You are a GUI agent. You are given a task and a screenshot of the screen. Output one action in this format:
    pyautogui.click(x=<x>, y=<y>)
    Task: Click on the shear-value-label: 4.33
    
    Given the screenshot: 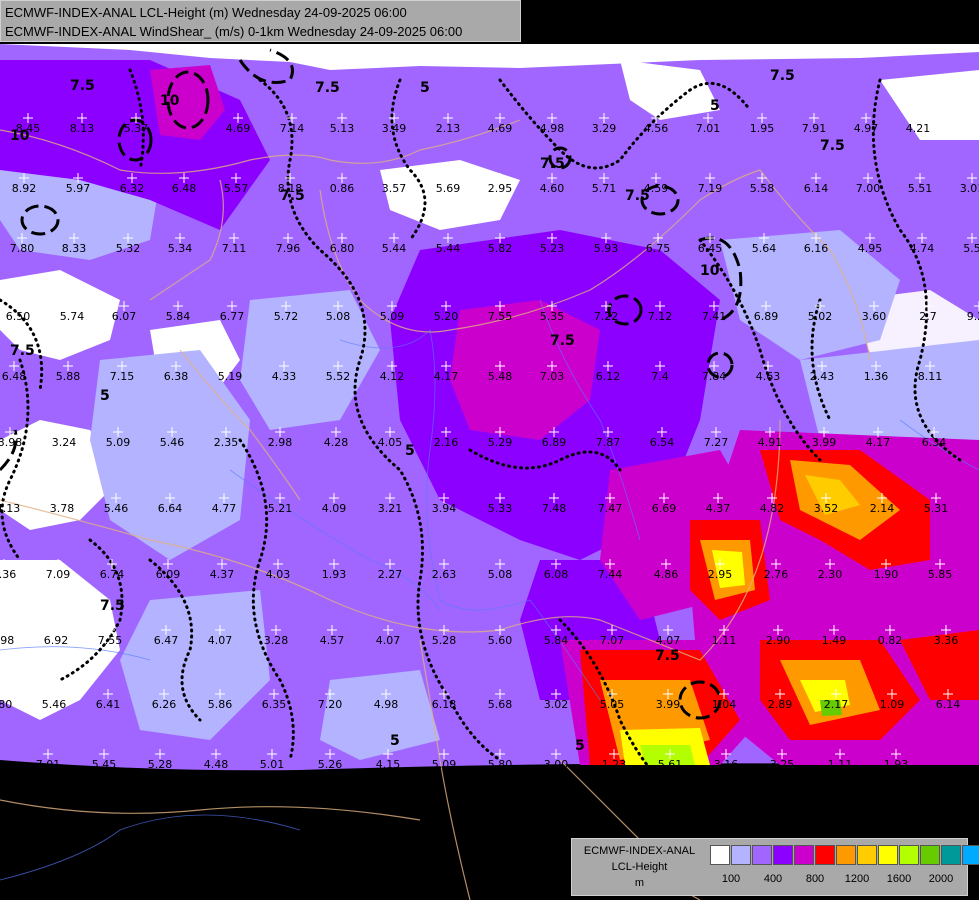 What is the action you would take?
    pyautogui.click(x=284, y=376)
    